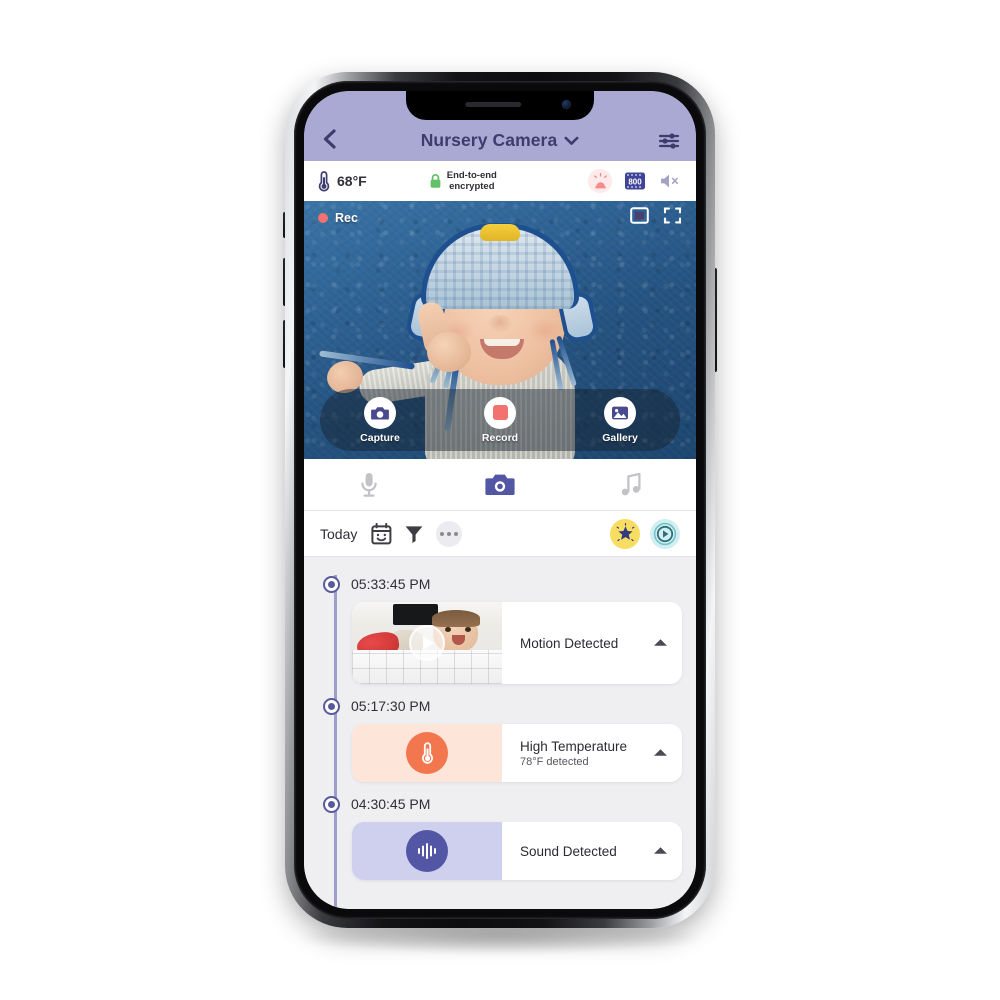  I want to click on gallery-button: Gallery, so click(620, 420).